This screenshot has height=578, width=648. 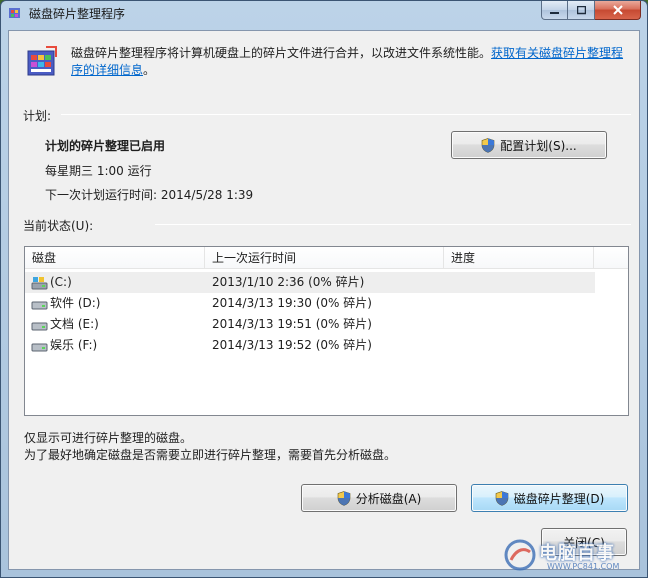 What do you see at coordinates (115, 258) in the screenshot?
I see `column-header-disk: 磁盘` at bounding box center [115, 258].